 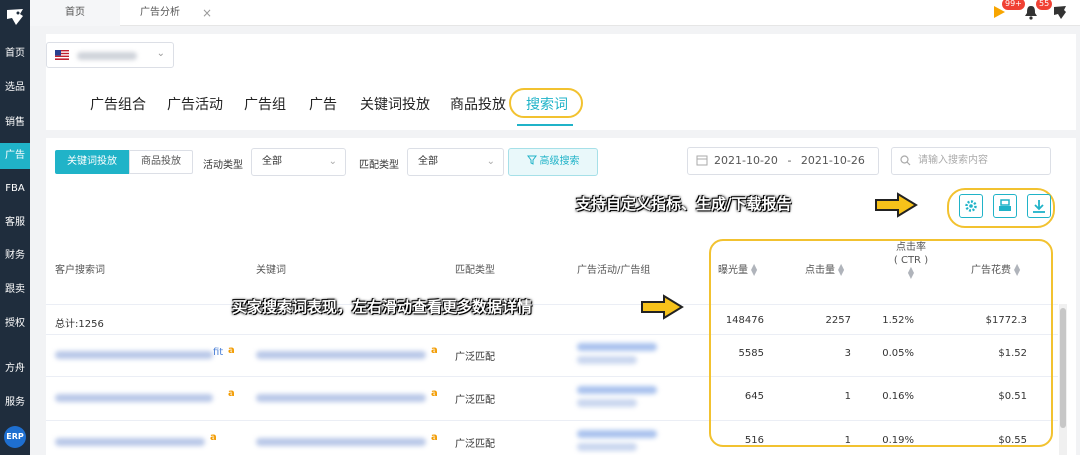 I want to click on sidebar-item-finance: 财务, so click(x=15, y=256).